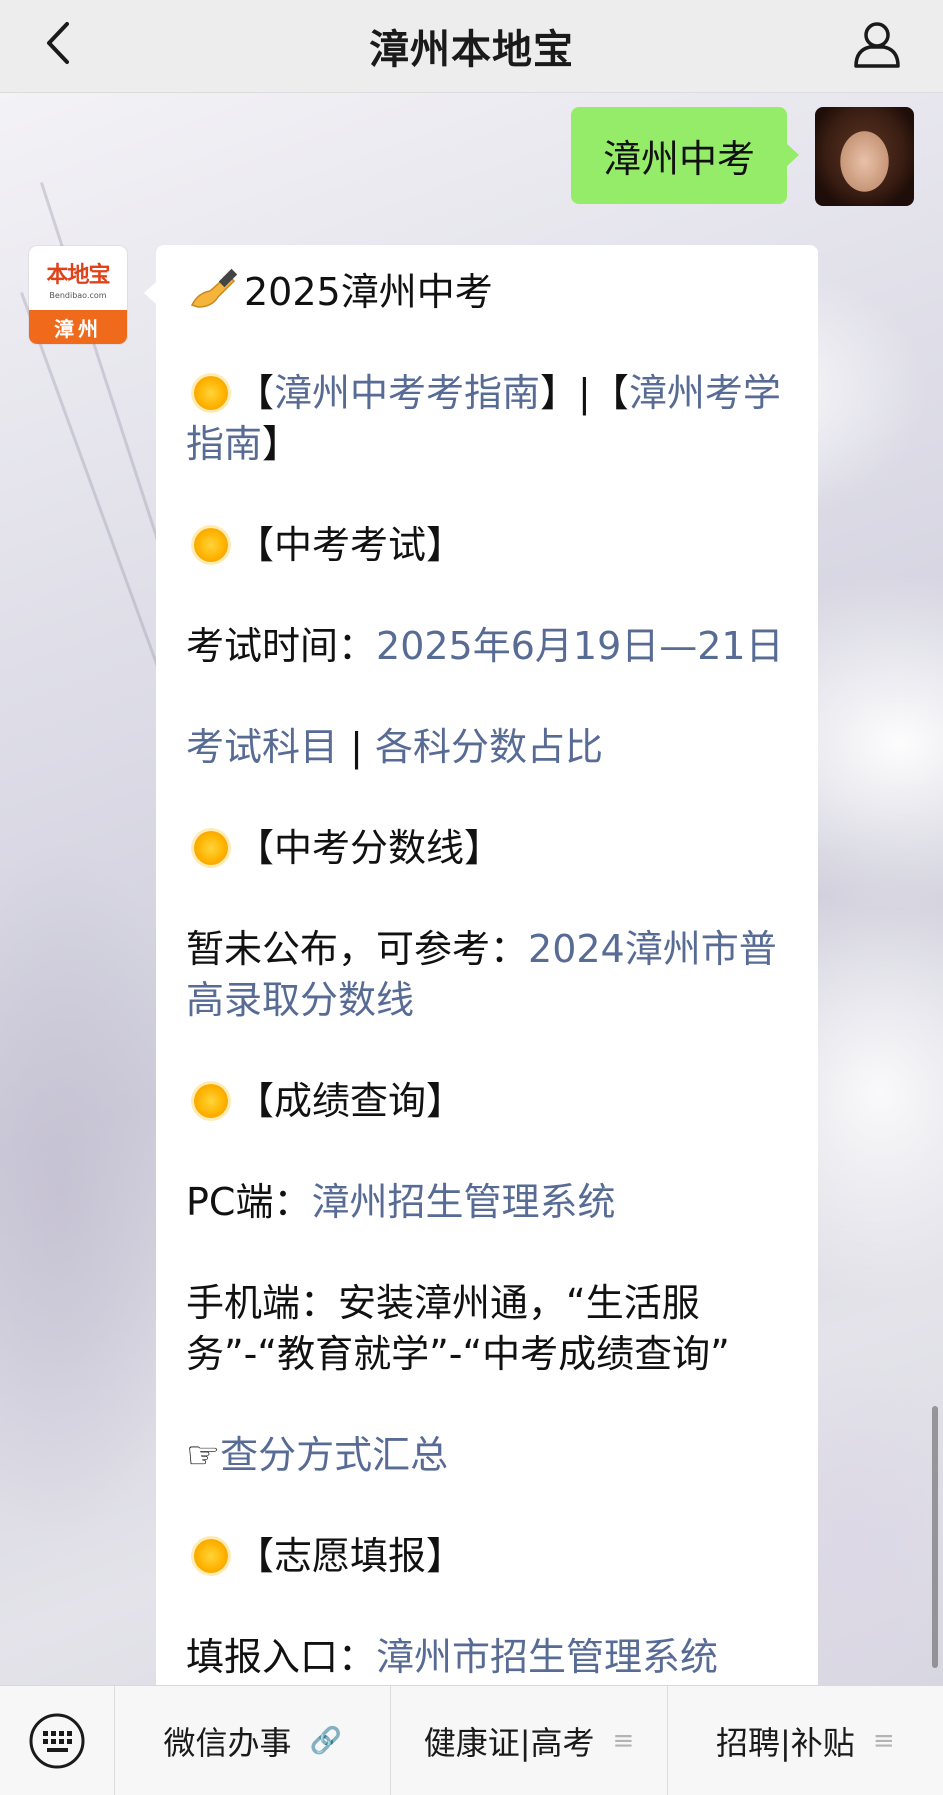  Describe the element at coordinates (350, 545) in the screenshot. I see `section-title: 【中考考试】` at that location.